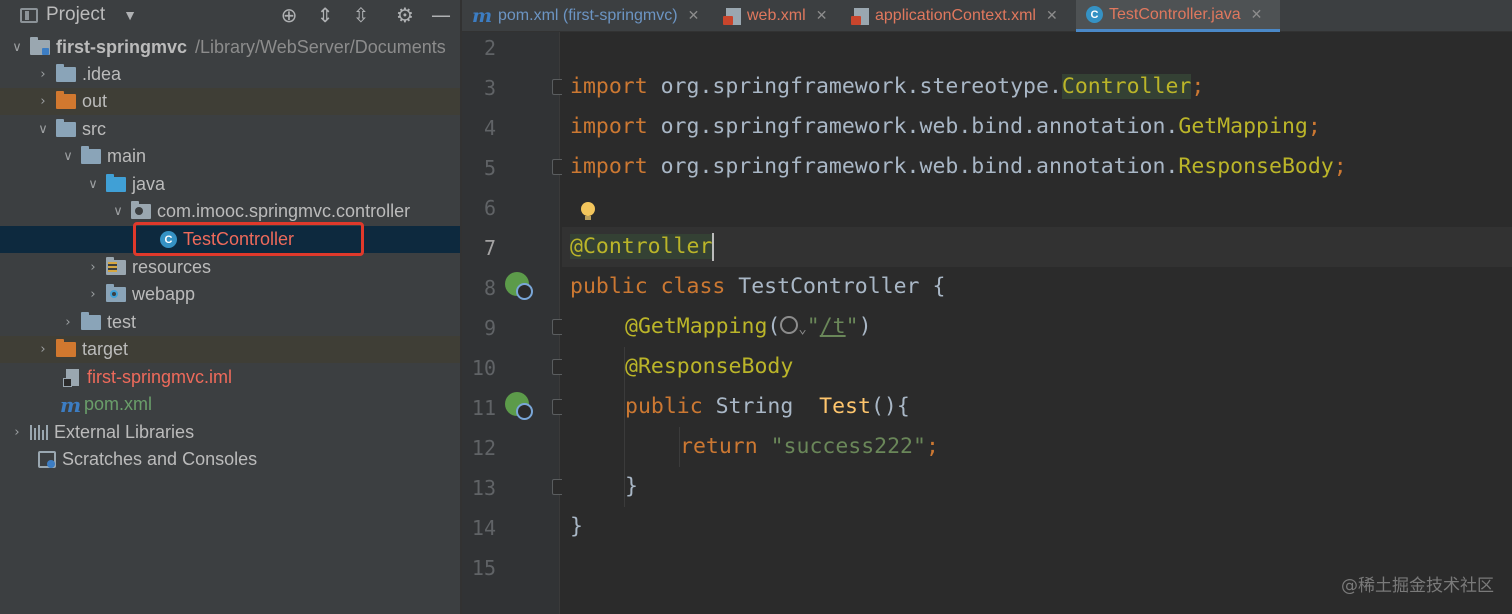 Image resolution: width=1512 pixels, height=614 pixels. What do you see at coordinates (230, 74) in the screenshot?
I see `tree-item-idea: › .idea` at bounding box center [230, 74].